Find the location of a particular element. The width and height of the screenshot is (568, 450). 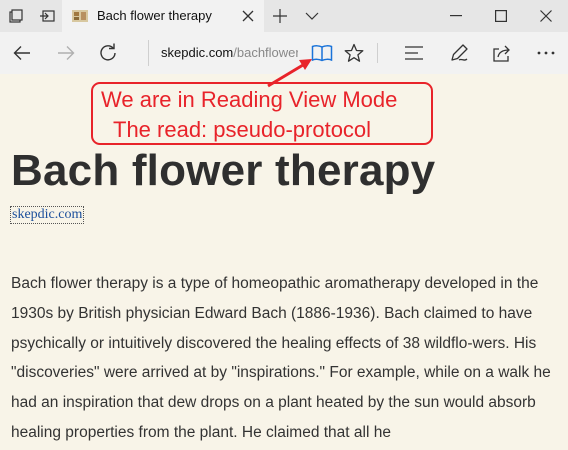

chevron-down-icon is located at coordinates (312, 16).